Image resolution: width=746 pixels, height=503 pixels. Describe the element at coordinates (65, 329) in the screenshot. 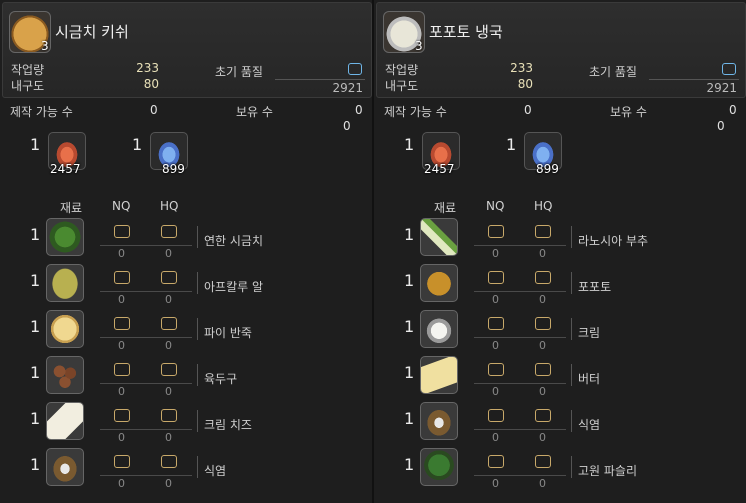

I see `pie-dough-icon` at that location.